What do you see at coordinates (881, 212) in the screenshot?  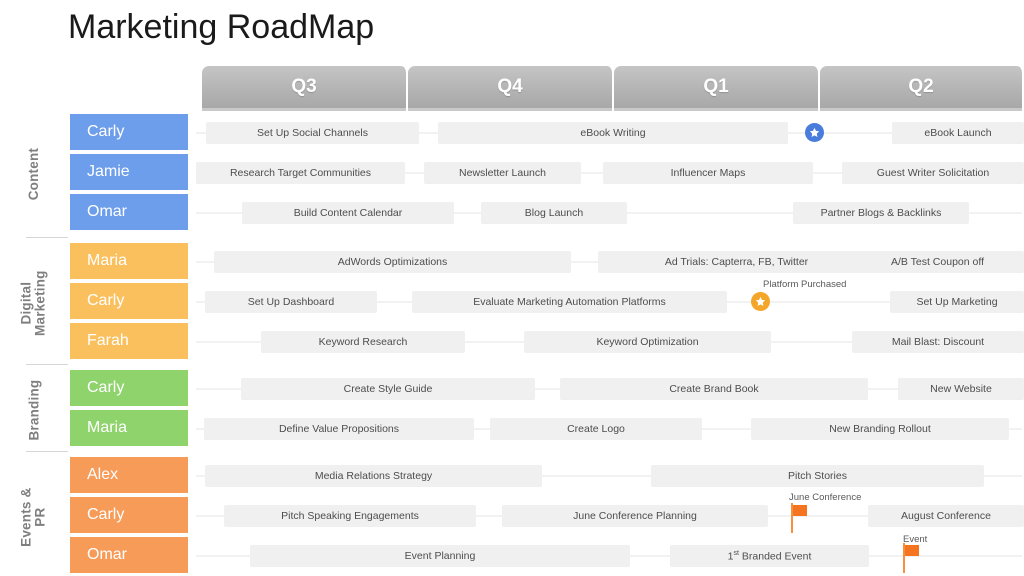 I see `task-bar: Partner Blogs & Backlinks` at bounding box center [881, 212].